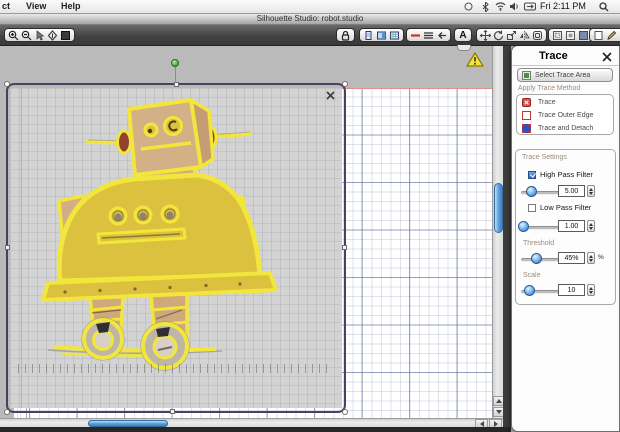  What do you see at coordinates (557, 35) in the screenshot?
I see `trace-window-icon` at bounding box center [557, 35].